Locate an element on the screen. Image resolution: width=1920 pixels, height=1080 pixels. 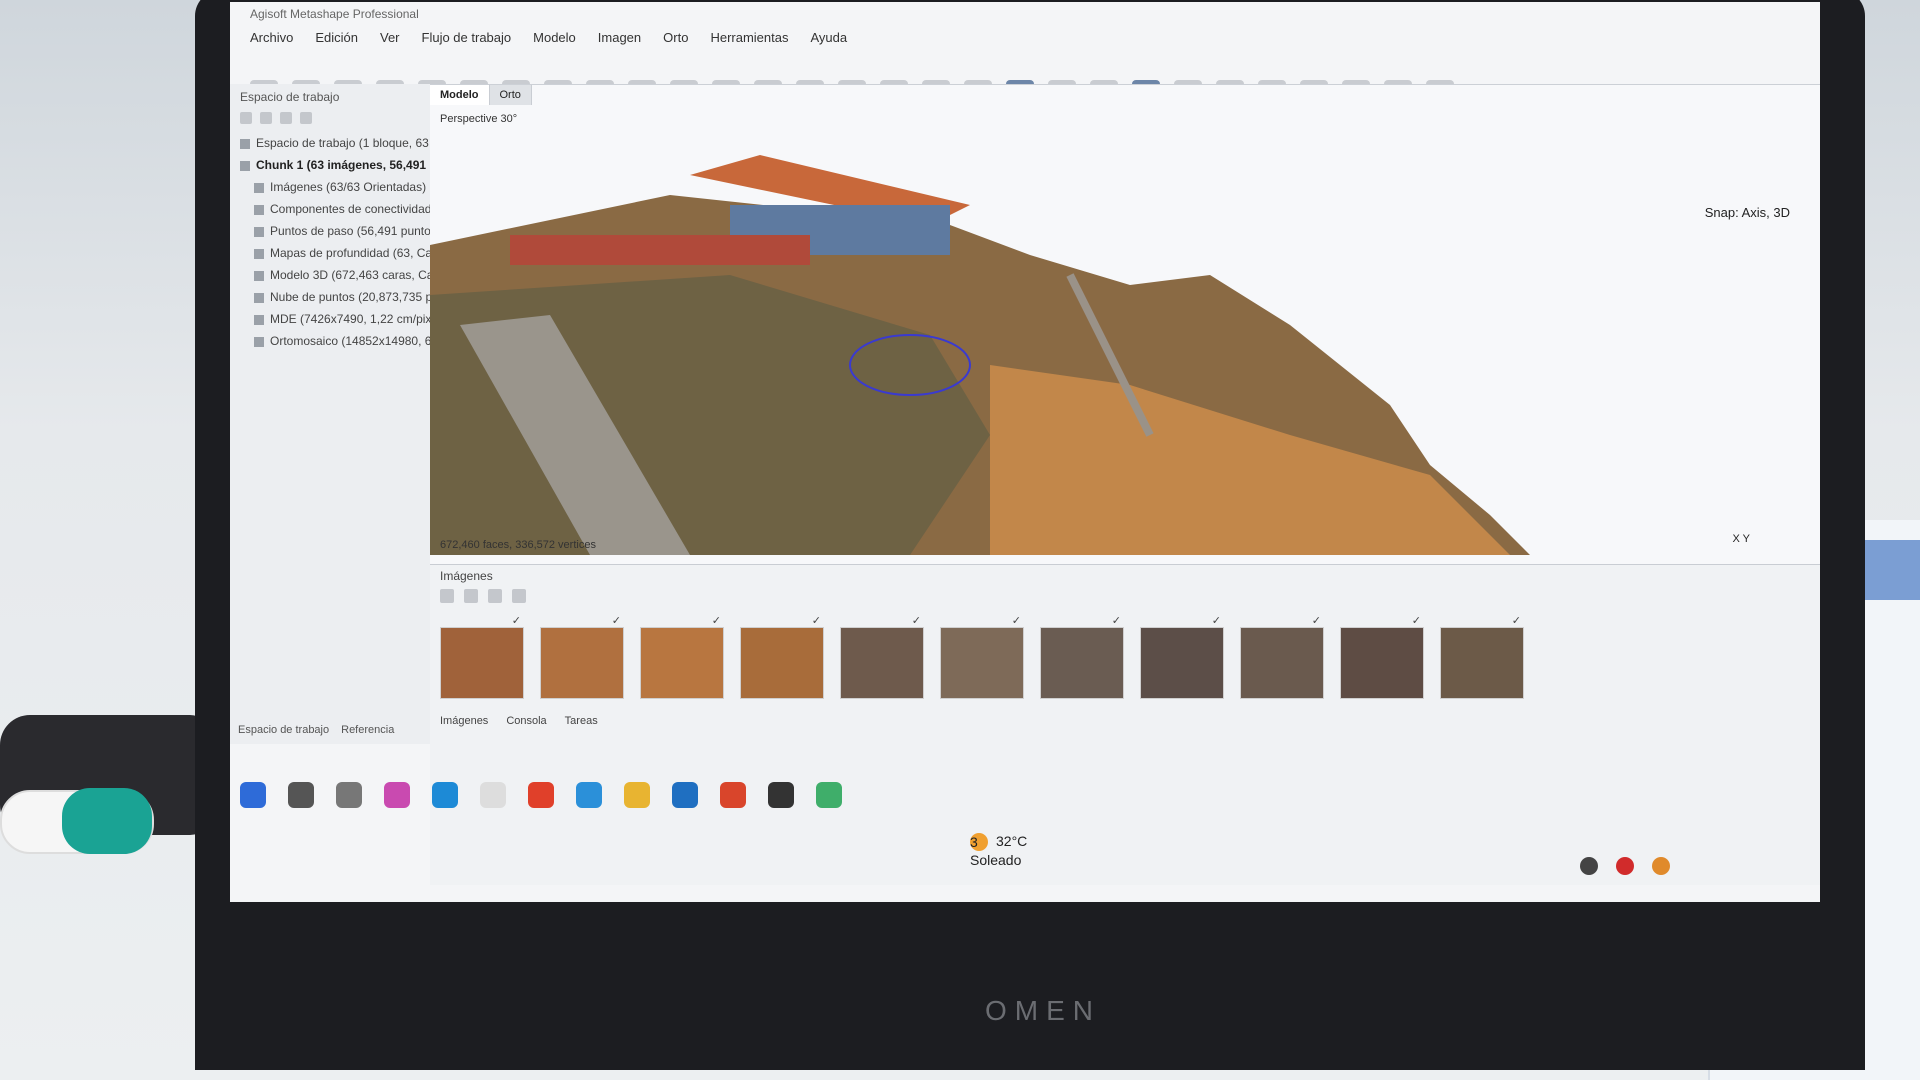
tree-item-components: Componentes de conectividad (1) is located at coordinates (344, 209).